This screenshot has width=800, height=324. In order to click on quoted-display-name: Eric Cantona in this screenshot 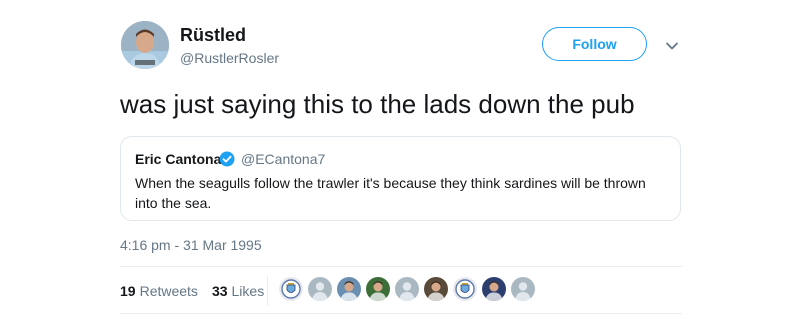, I will do `click(178, 159)`.